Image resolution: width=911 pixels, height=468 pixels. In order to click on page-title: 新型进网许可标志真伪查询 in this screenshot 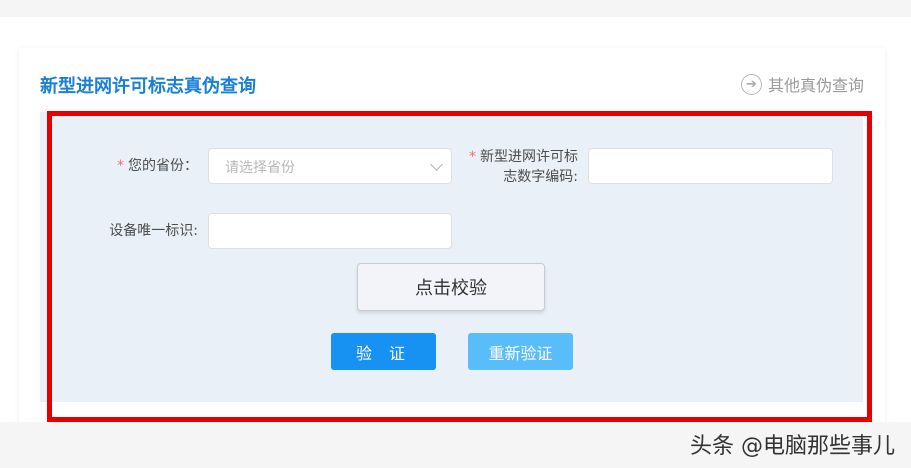, I will do `click(148, 86)`.